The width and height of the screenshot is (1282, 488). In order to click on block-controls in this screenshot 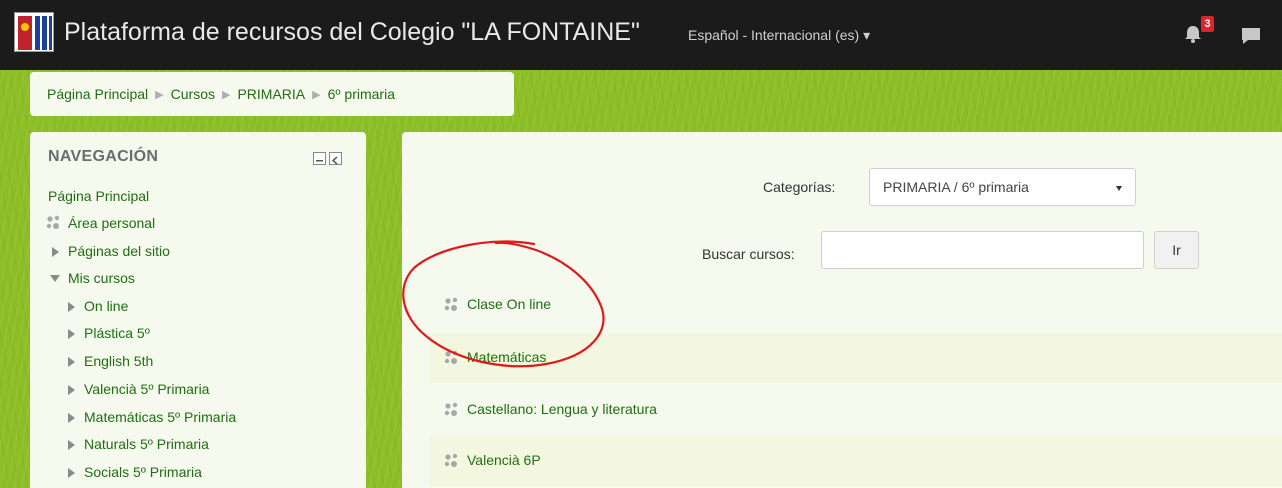, I will do `click(328, 159)`.